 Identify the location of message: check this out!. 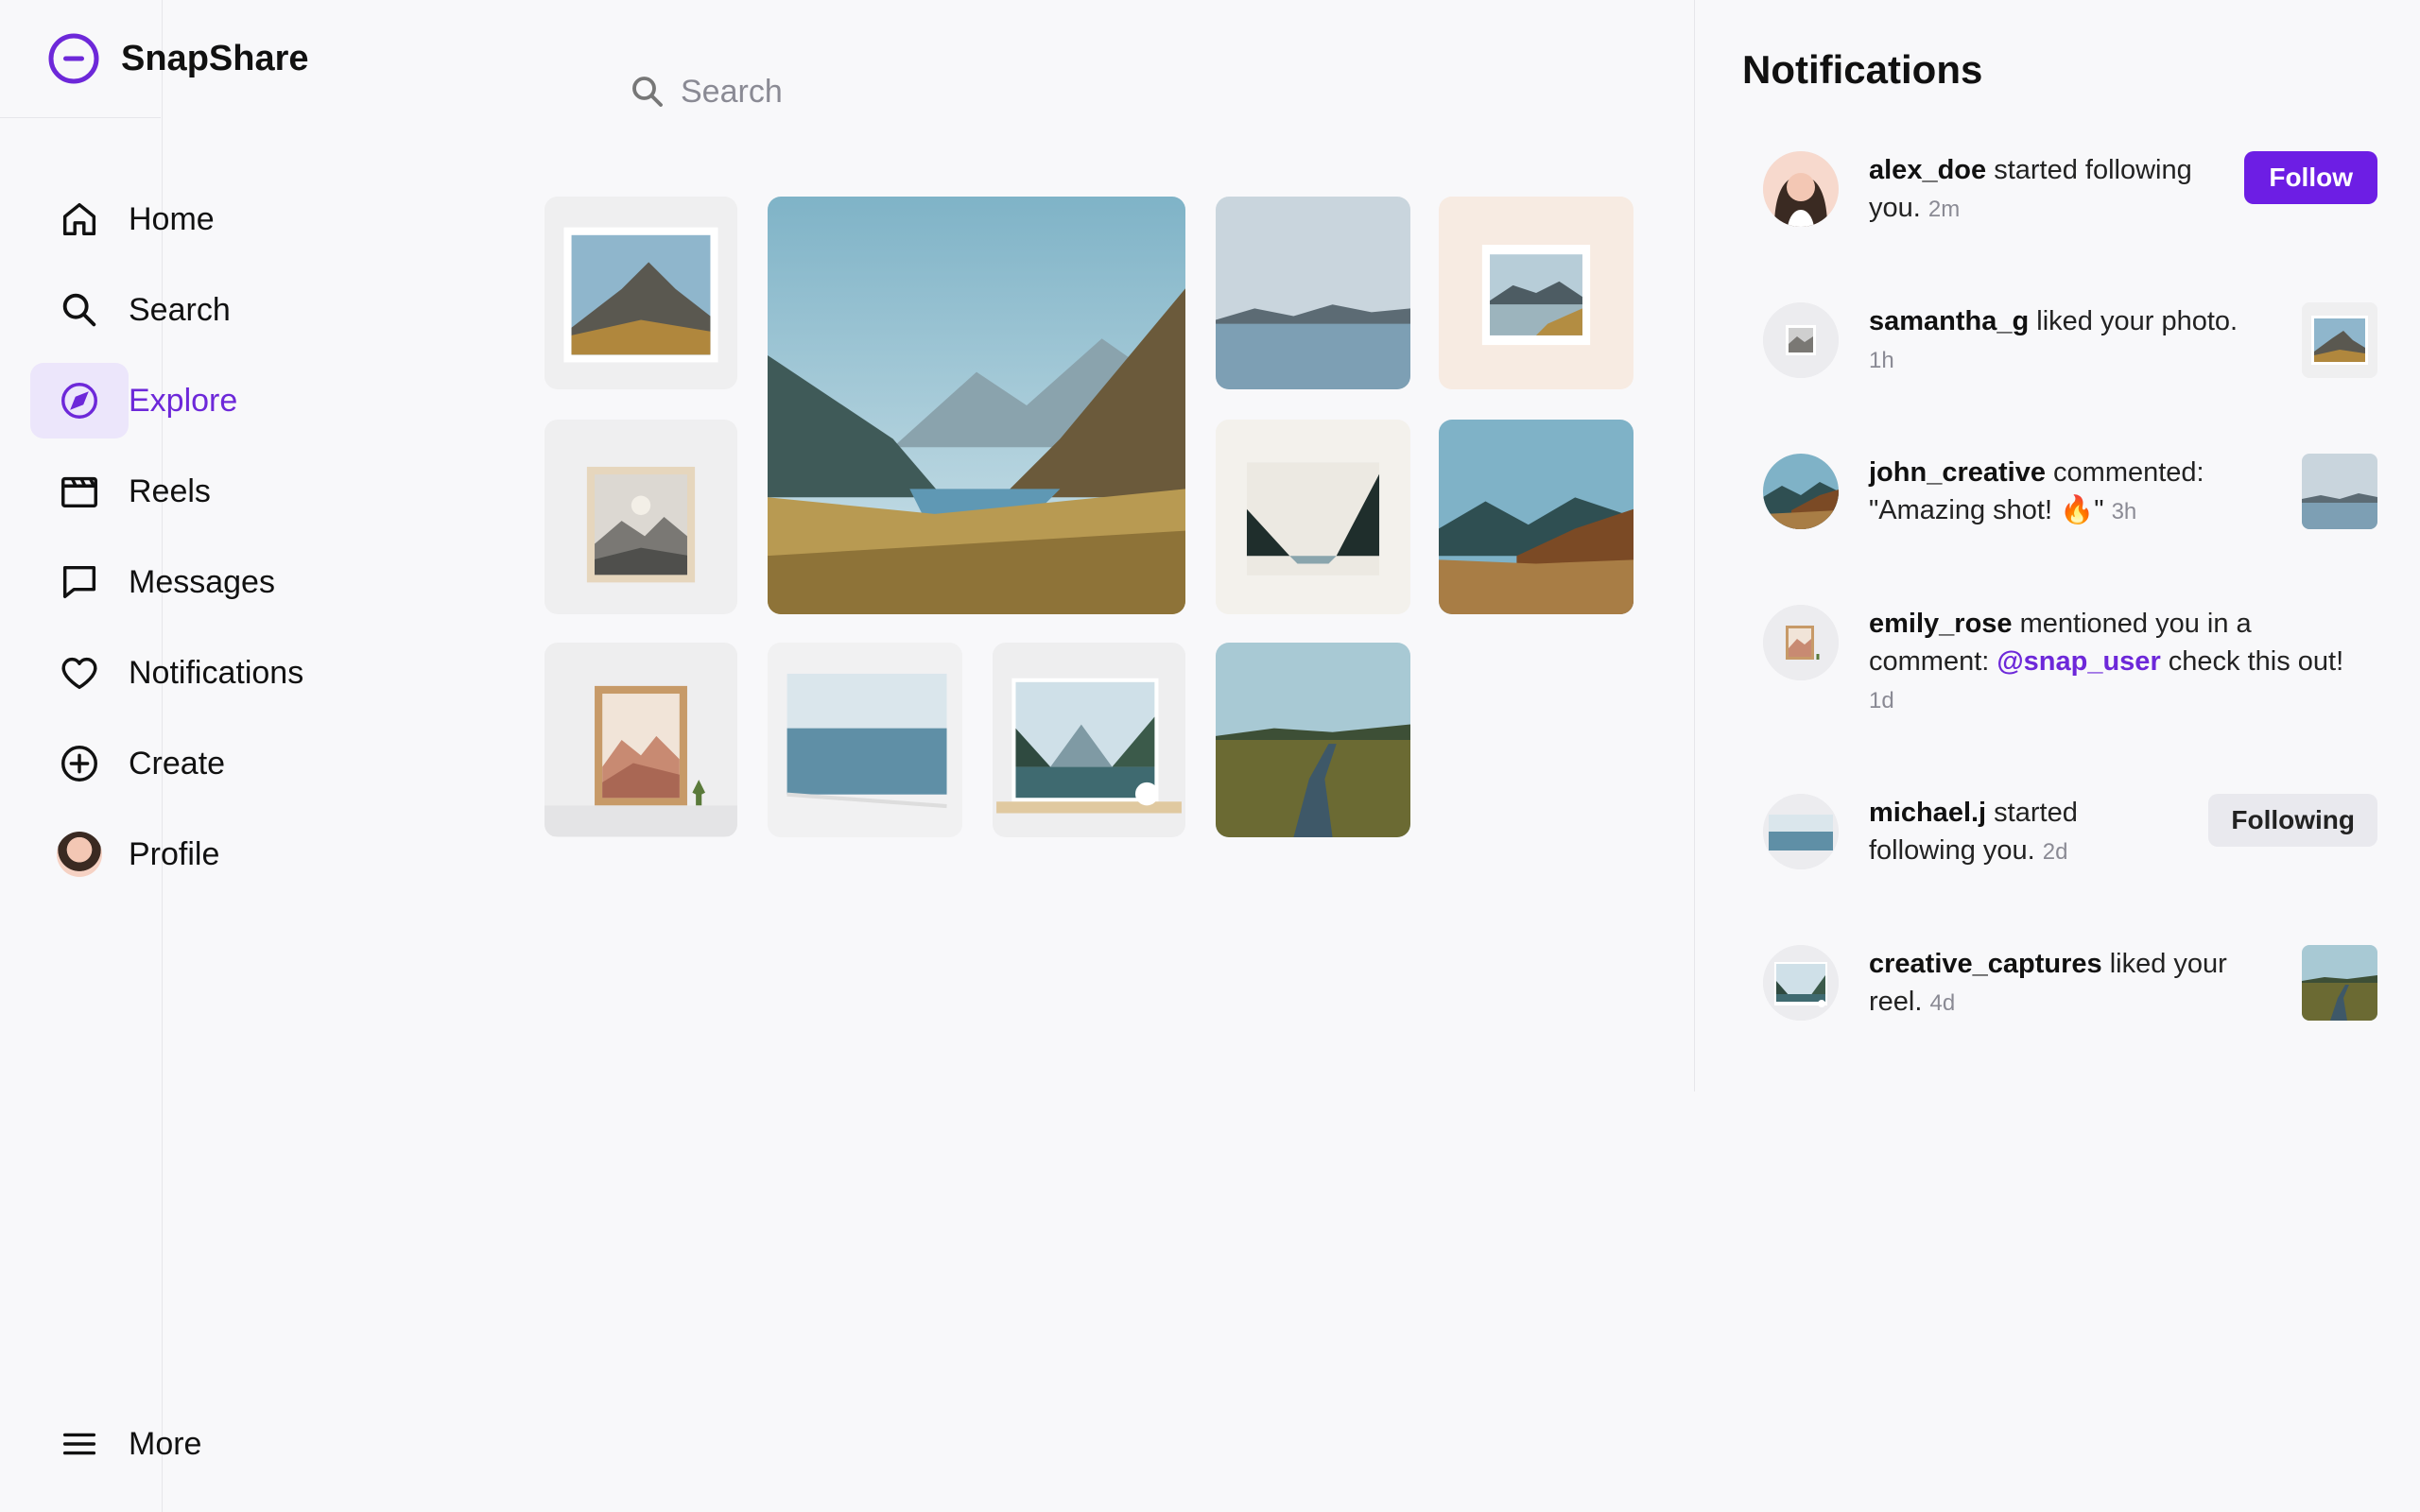
(2252, 661).